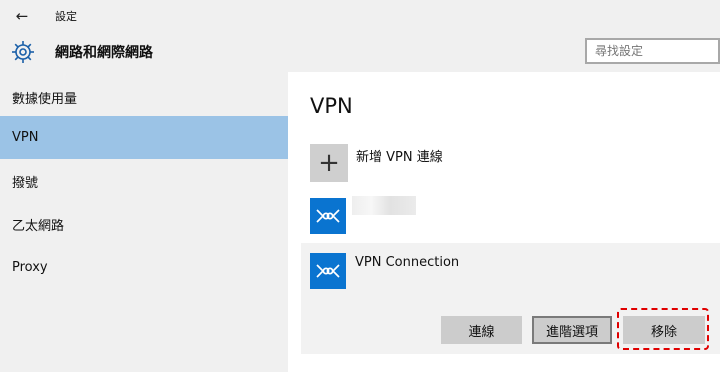  I want to click on connect-button: 連線, so click(481, 330).